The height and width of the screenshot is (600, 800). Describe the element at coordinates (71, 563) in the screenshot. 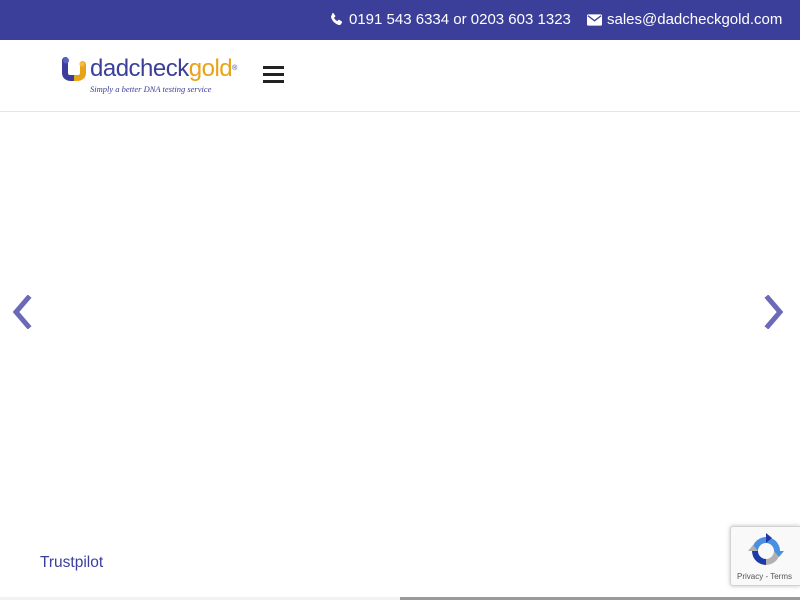

I see `trustpilot-link: Trustpilot` at that location.